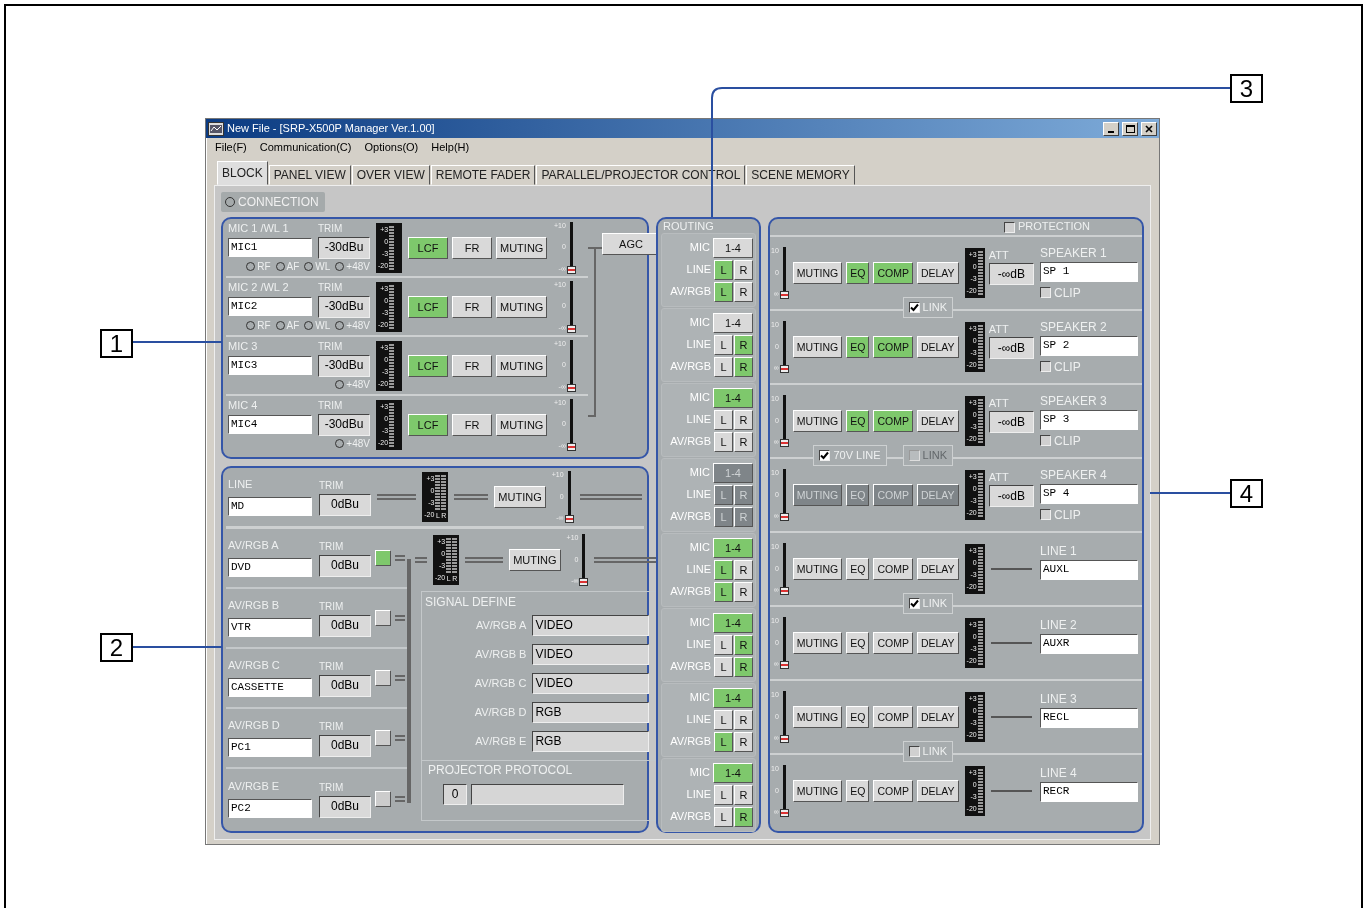  What do you see at coordinates (1089, 271) in the screenshot?
I see `output-name-field: SP 1` at bounding box center [1089, 271].